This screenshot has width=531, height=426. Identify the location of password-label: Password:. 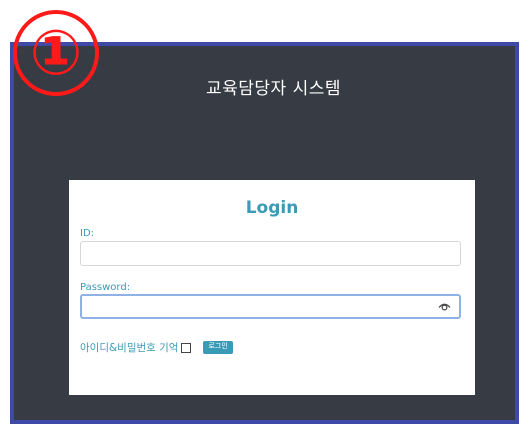
(105, 287).